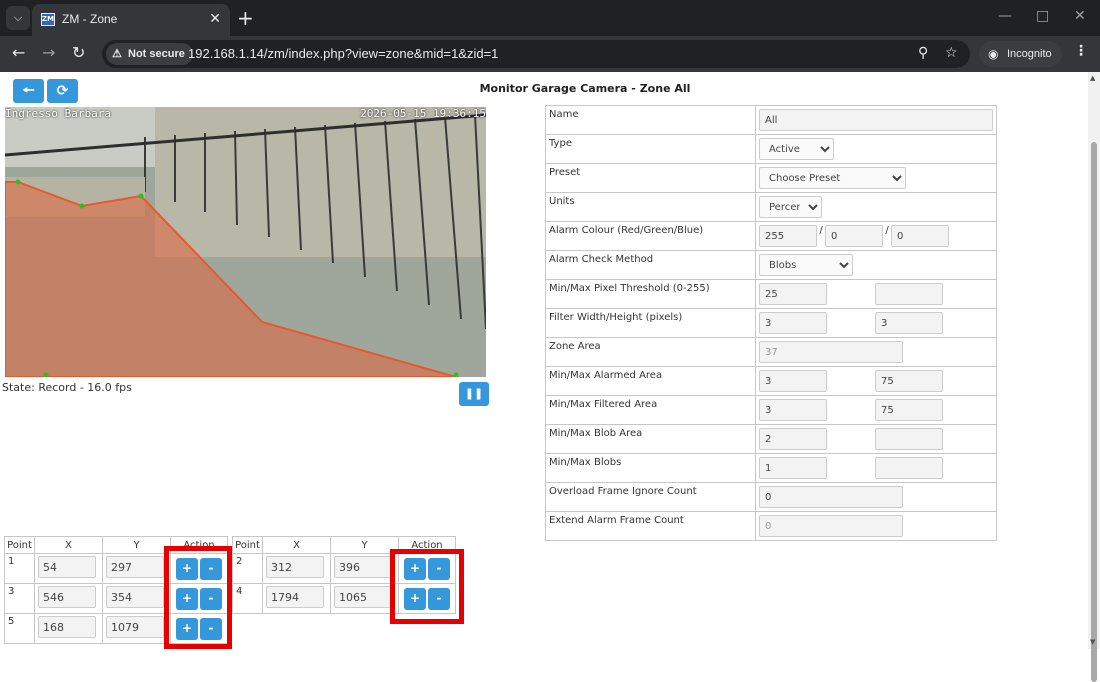  Describe the element at coordinates (854, 236) in the screenshot. I see `alarm-green-input` at that location.